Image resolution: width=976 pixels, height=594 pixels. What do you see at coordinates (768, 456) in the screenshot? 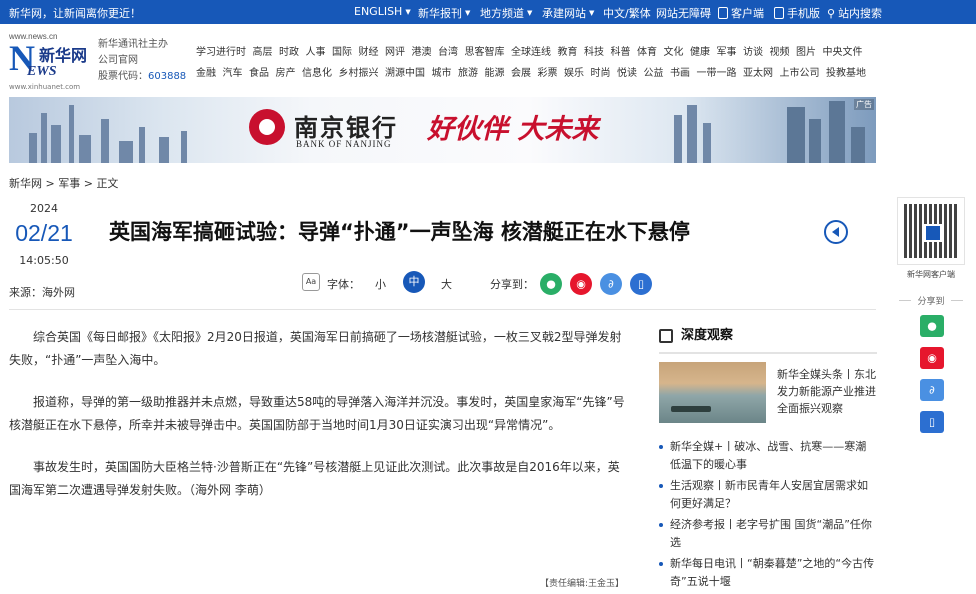
I see `sidebar-list-item: 新华全媒+丨破冰、战雪、抗寒——寒潮低温下的暖心事` at bounding box center [768, 456].